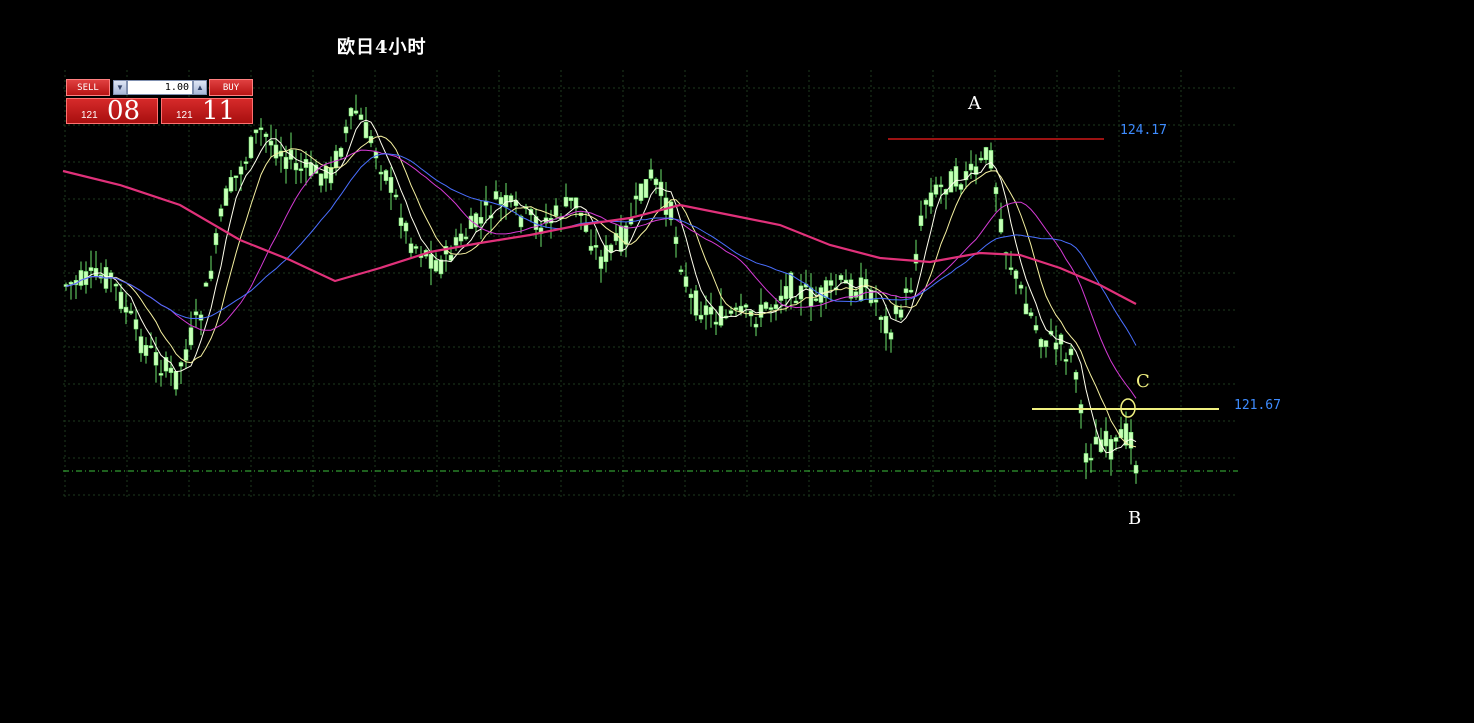 This screenshot has width=1474, height=723. What do you see at coordinates (88, 87) in the screenshot?
I see `sell-button: SELL` at bounding box center [88, 87].